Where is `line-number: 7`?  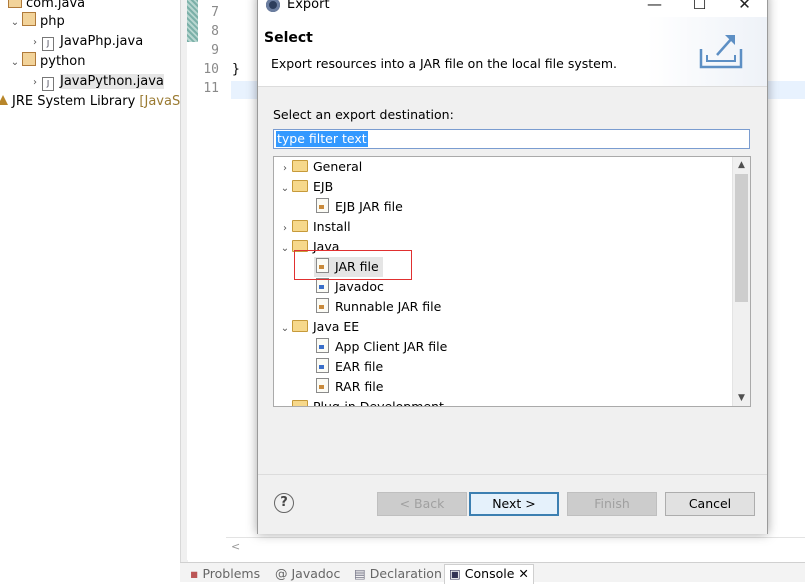
line-number: 7 is located at coordinates (215, 12).